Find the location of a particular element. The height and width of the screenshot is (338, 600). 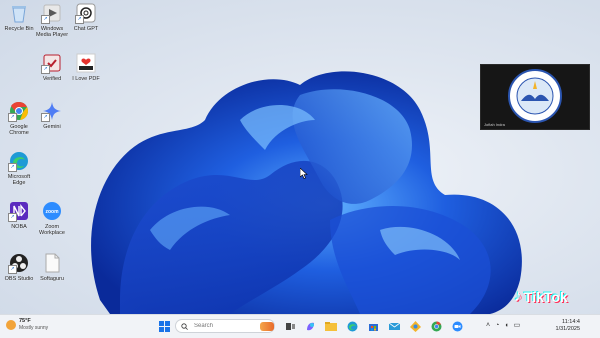

tiktok-logo-icon: ♪ is located at coordinates (518, 296).